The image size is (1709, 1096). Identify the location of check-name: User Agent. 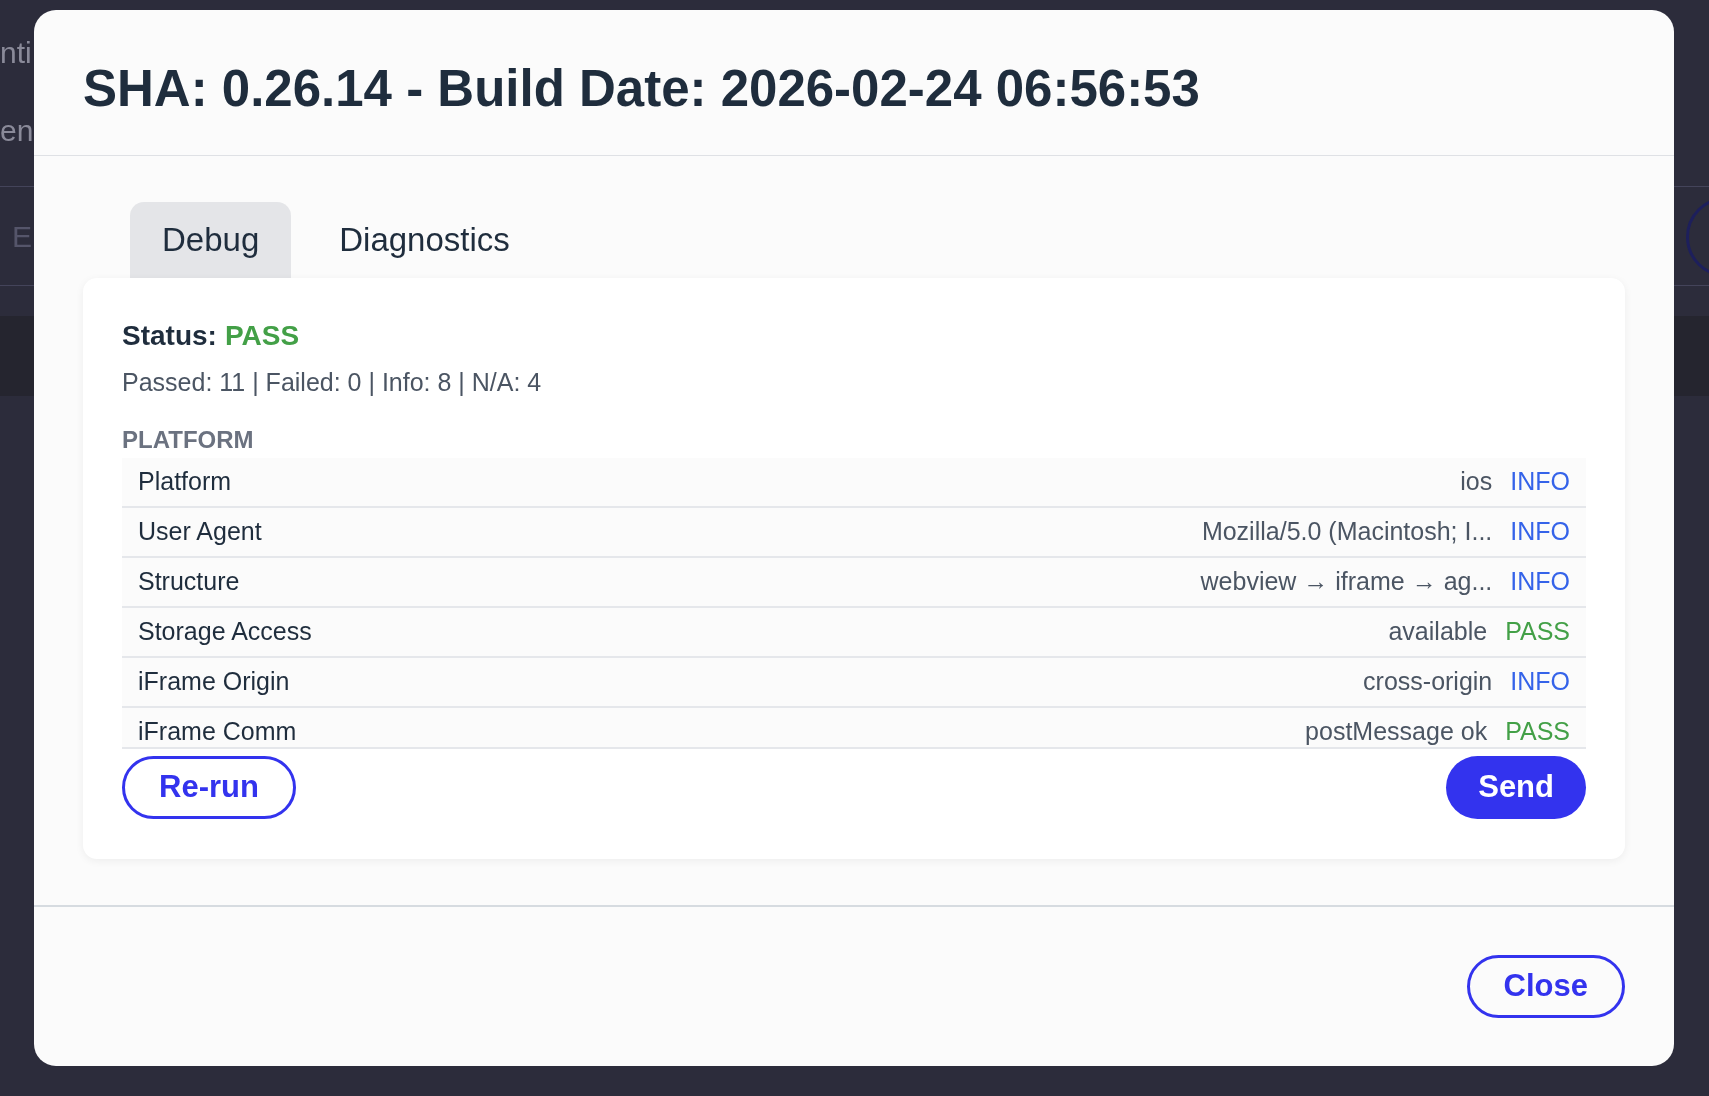
(200, 532).